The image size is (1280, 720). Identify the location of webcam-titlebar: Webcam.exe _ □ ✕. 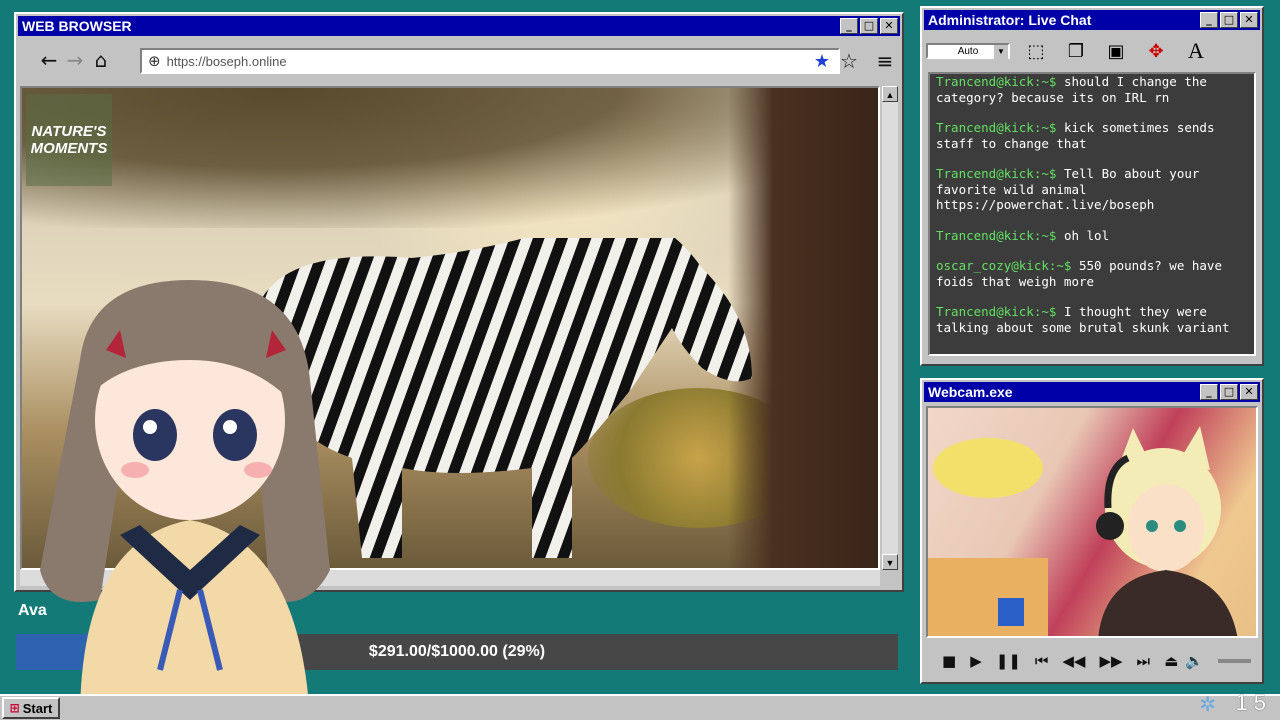
(1092, 392).